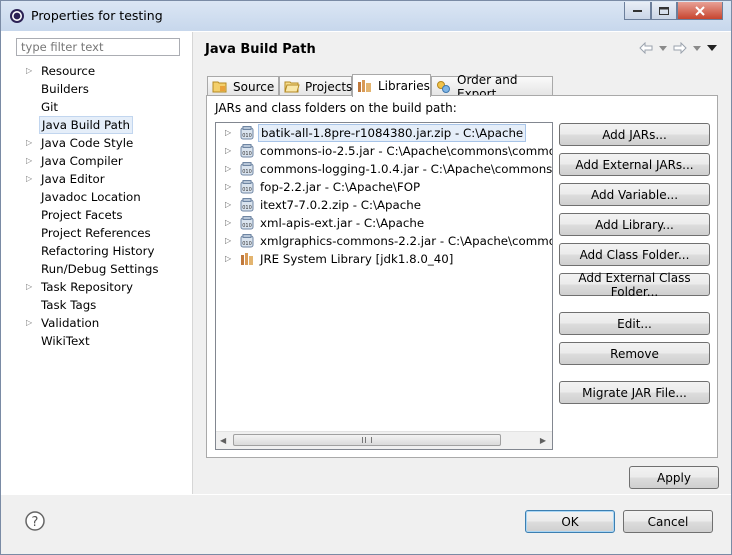 The image size is (732, 555). What do you see at coordinates (69, 305) in the screenshot?
I see `tree-item-label: Task Tags` at bounding box center [69, 305].